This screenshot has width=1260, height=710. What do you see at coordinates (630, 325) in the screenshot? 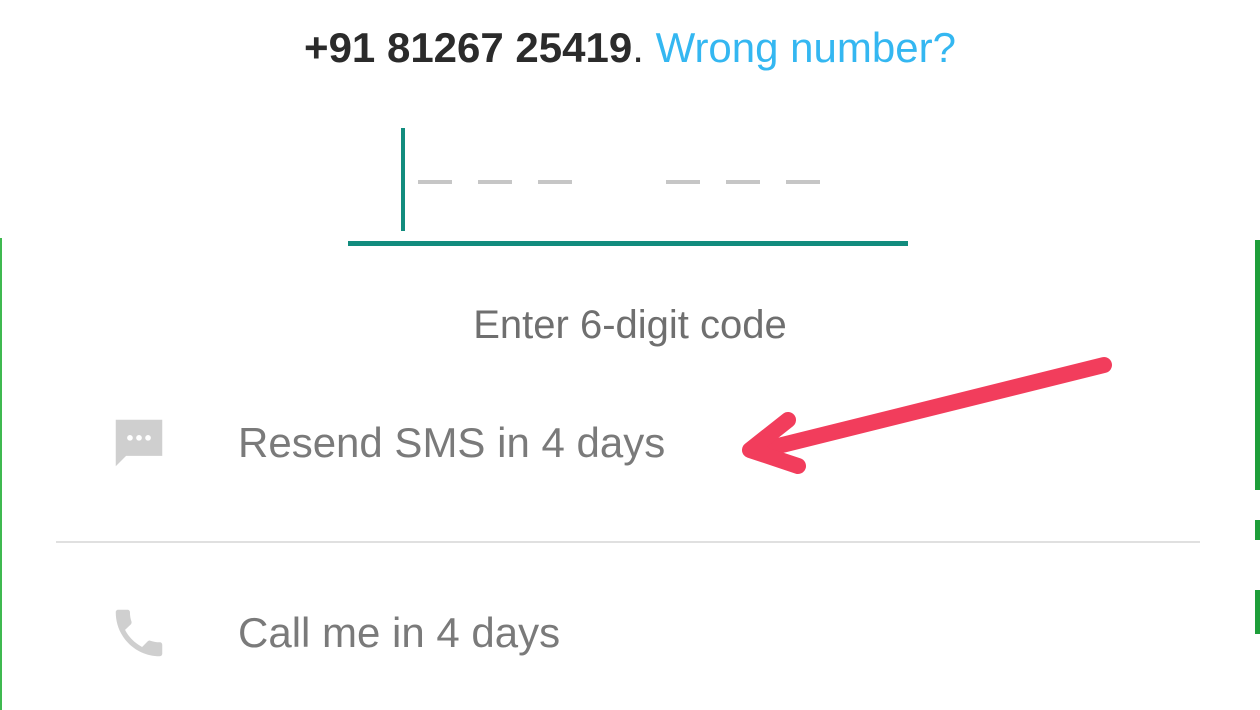
I see `code-hint: Enter 6-digit code` at bounding box center [630, 325].